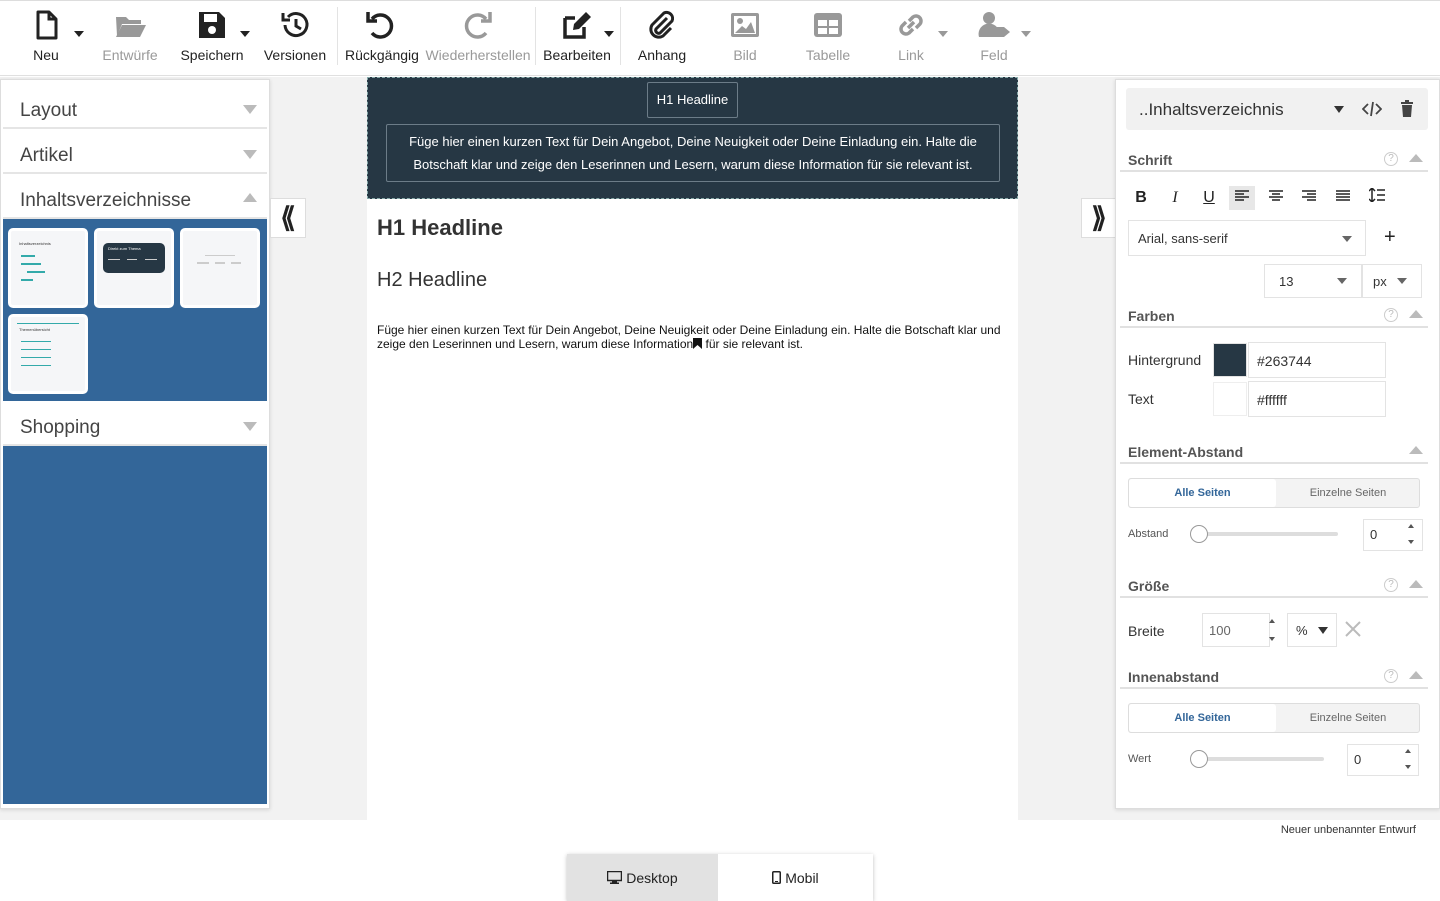 Image resolution: width=1440 pixels, height=901 pixels. Describe the element at coordinates (1286, 281) in the screenshot. I see `font-size-value: 13` at that location.